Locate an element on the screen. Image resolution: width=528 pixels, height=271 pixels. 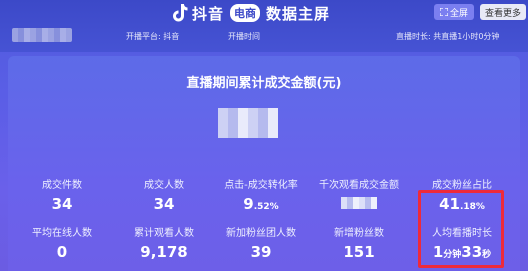
highlight-annotation-box is located at coordinates (461, 229).